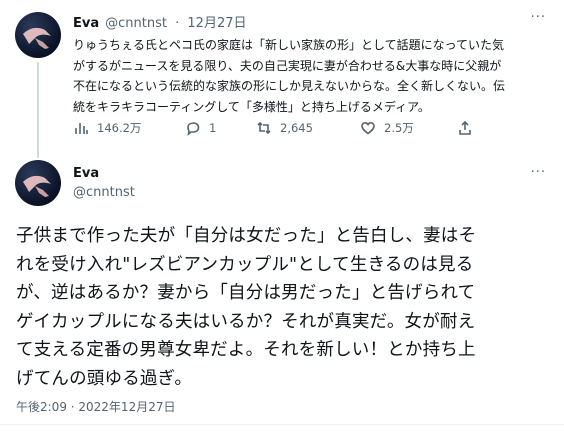  What do you see at coordinates (368, 128) in the screenshot?
I see `like-icon` at bounding box center [368, 128].